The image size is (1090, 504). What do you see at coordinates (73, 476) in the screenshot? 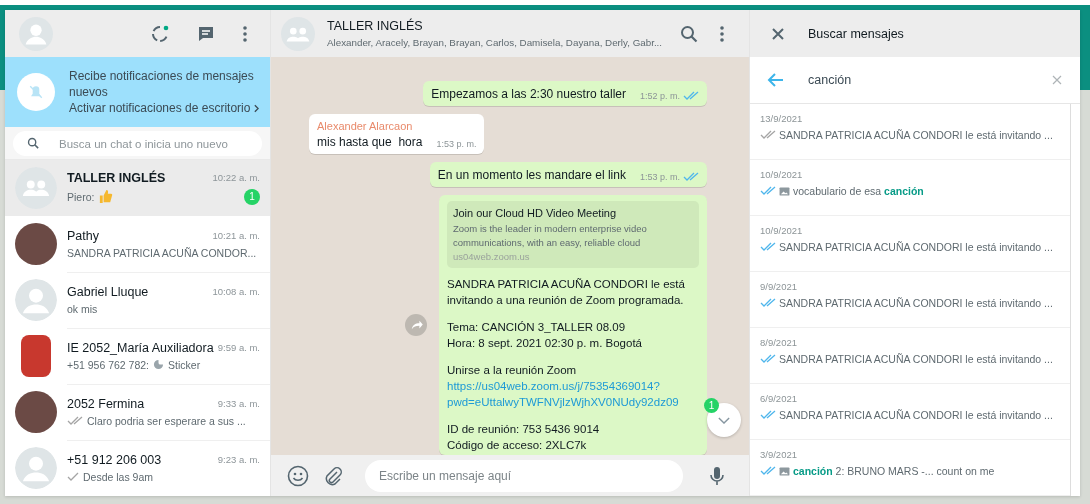
I see `tick-icon` at bounding box center [73, 476].